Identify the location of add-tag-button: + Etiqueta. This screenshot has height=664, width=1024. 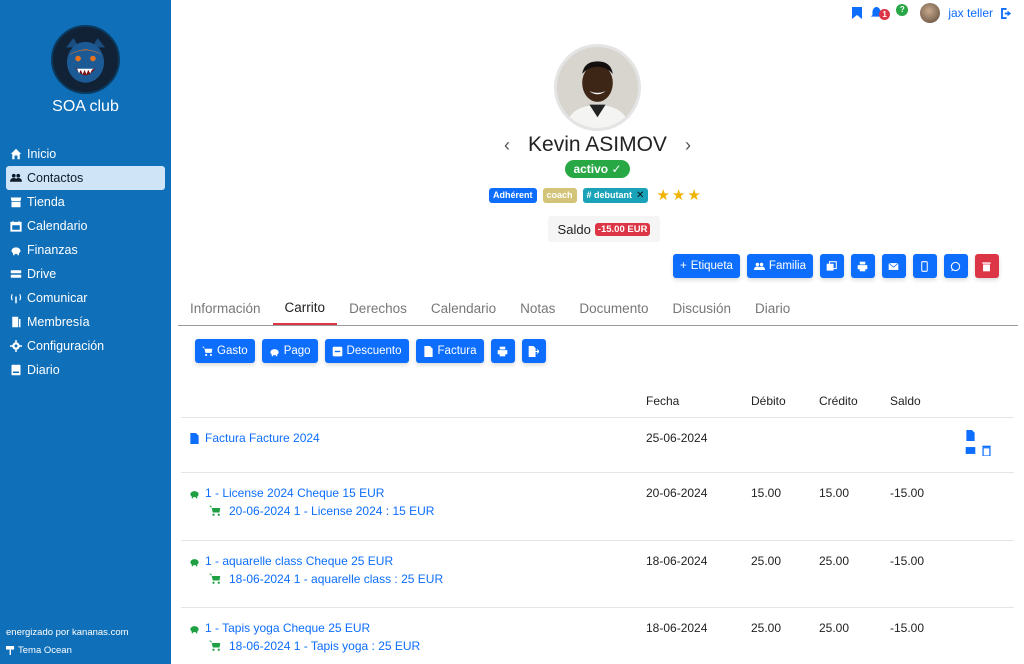
(706, 266).